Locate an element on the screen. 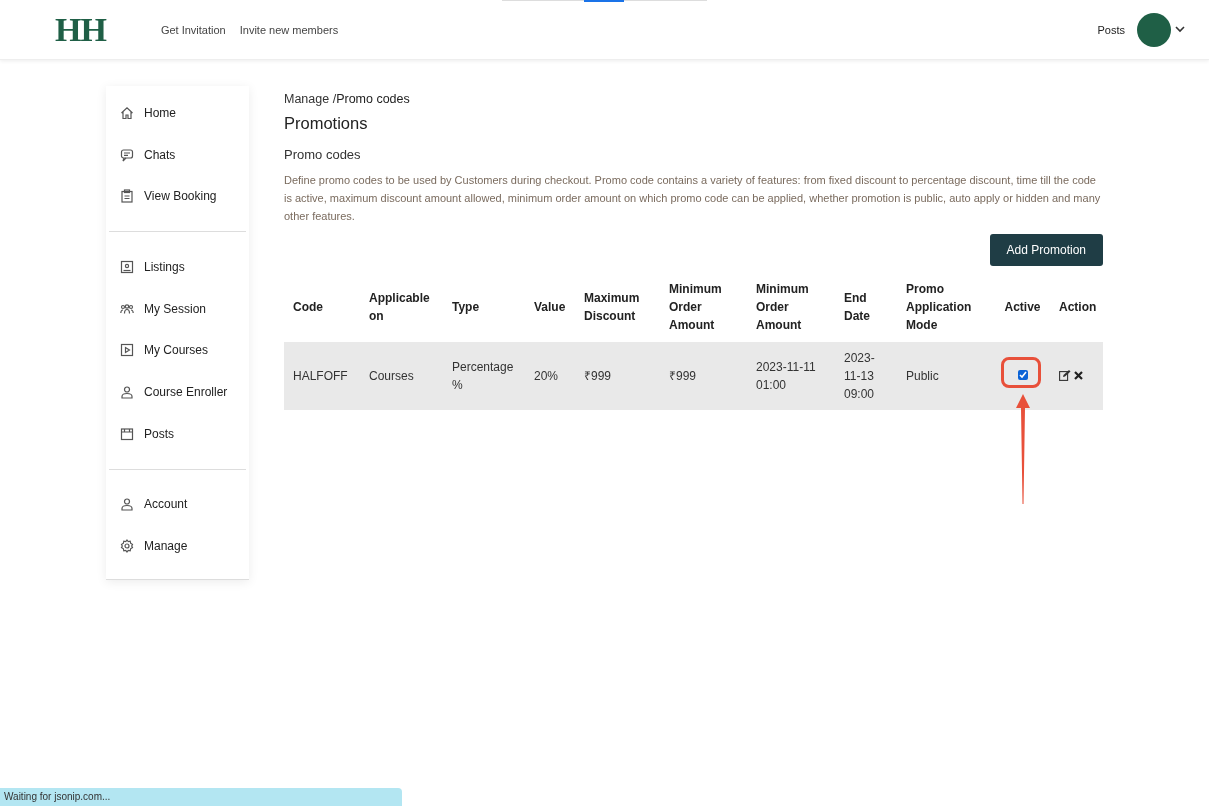 The image size is (1209, 806). clipboard-icon is located at coordinates (127, 196).